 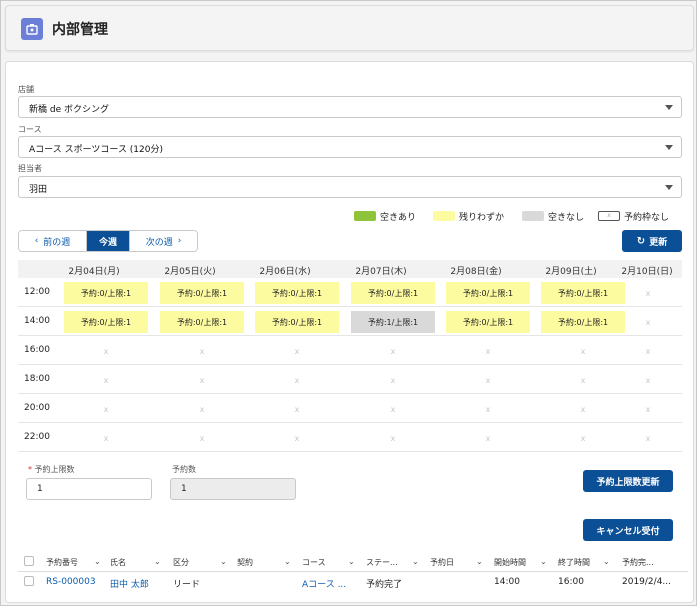 I want to click on time-row: 18:00 x x x x x x x, so click(x=350, y=379).